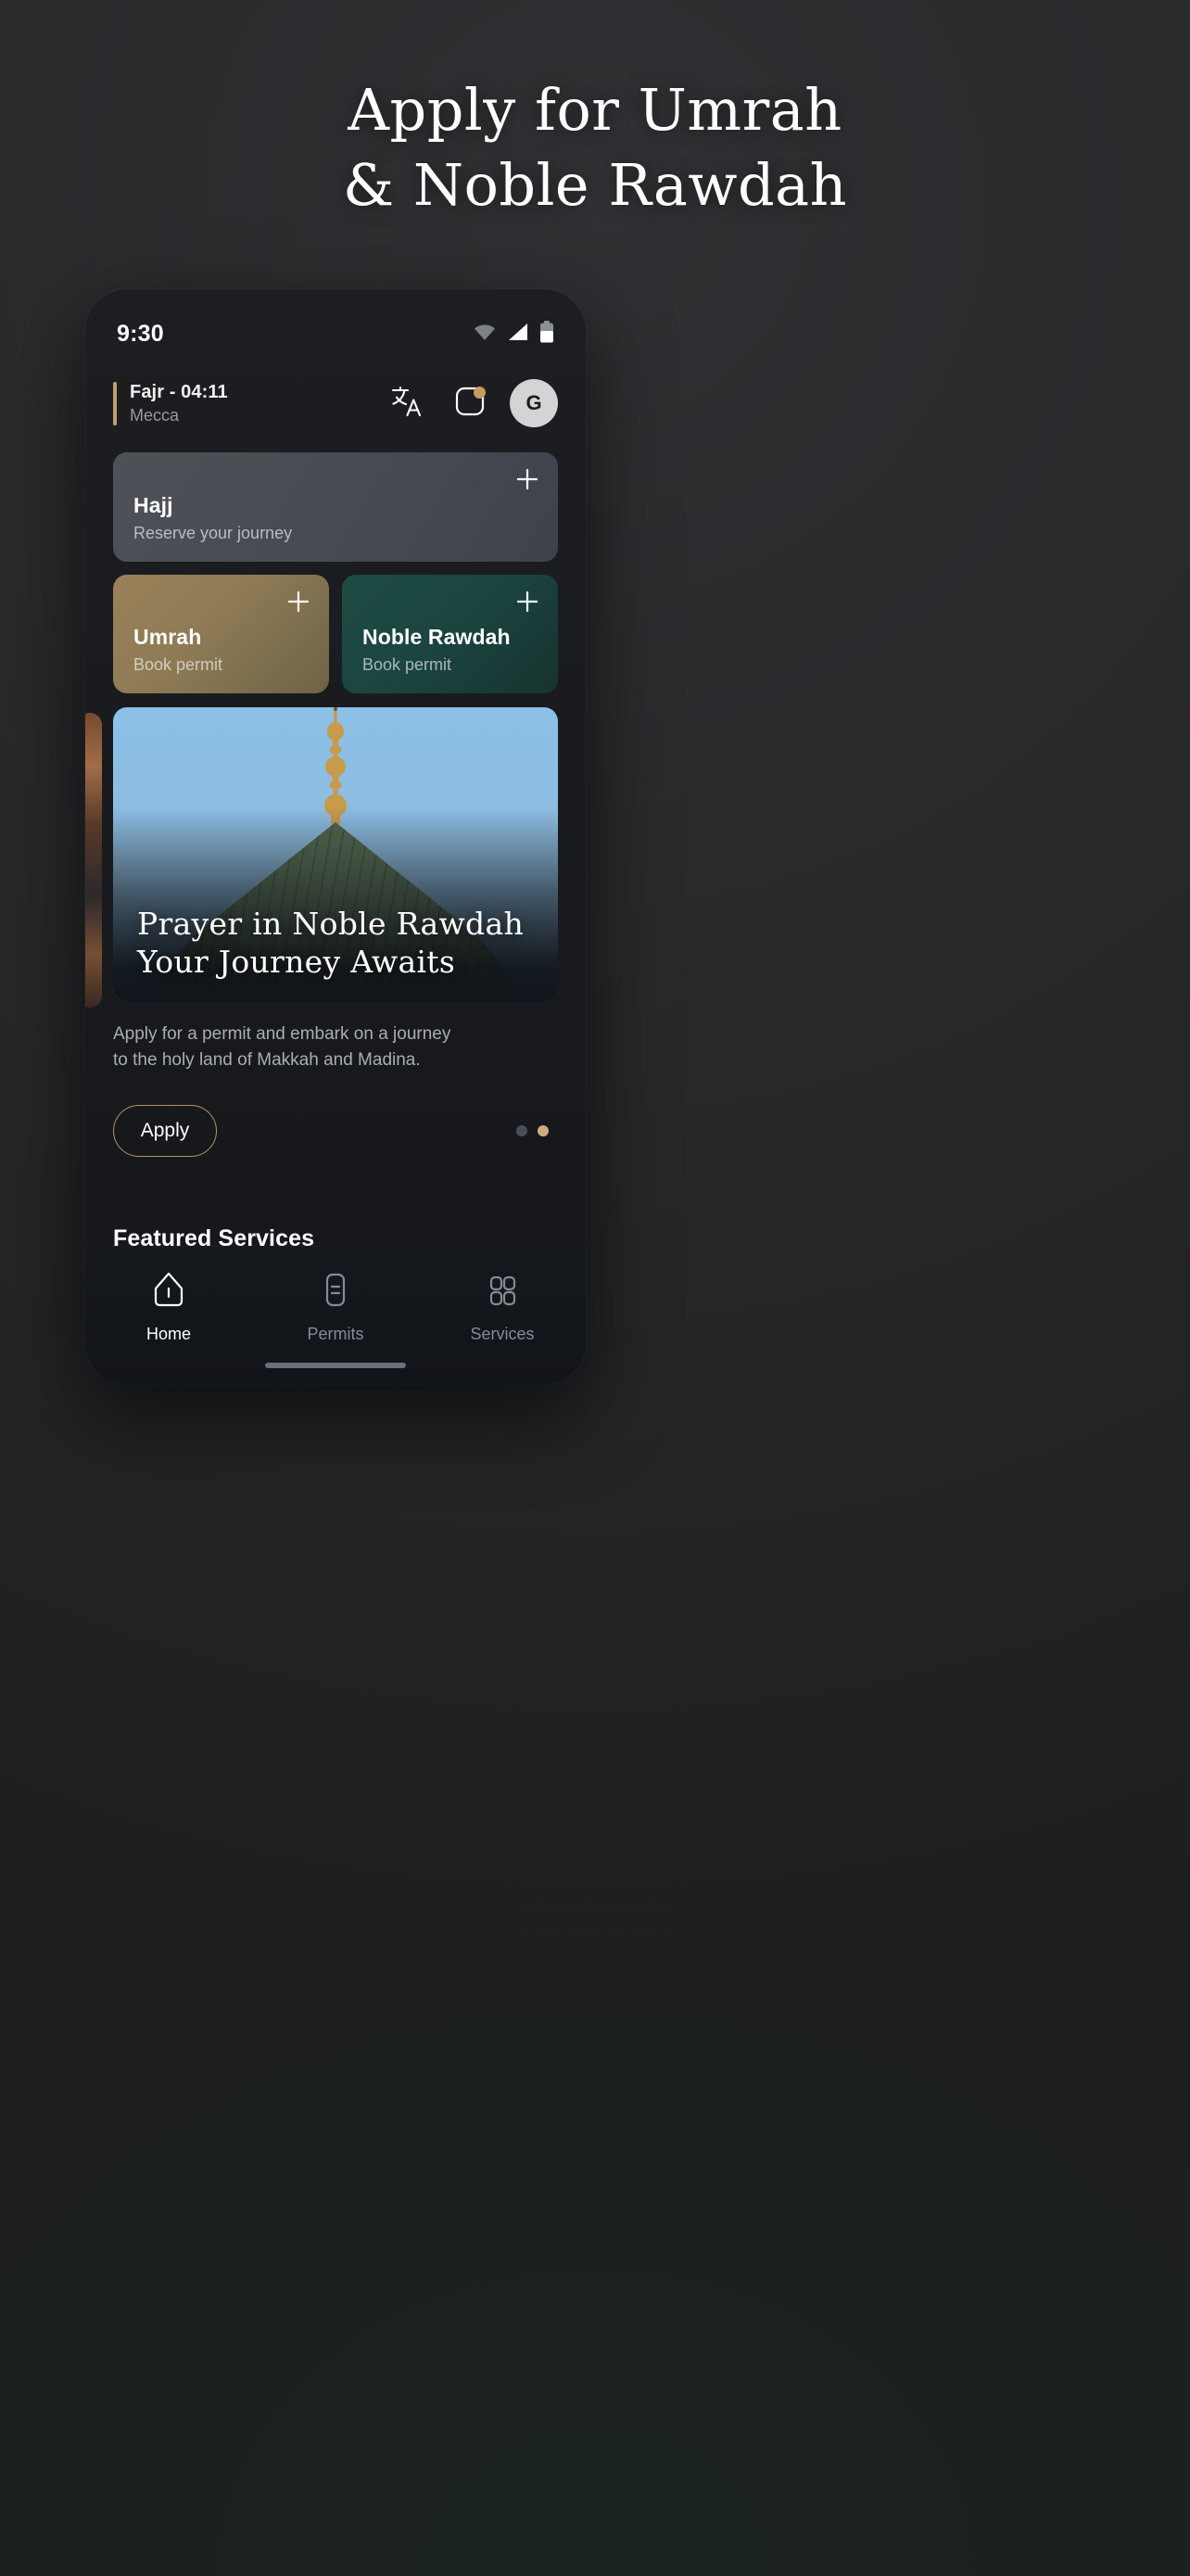 Image resolution: width=1190 pixels, height=2576 pixels. What do you see at coordinates (179, 403) in the screenshot?
I see `prayer-text: Fajr - 04:11 Mecca` at bounding box center [179, 403].